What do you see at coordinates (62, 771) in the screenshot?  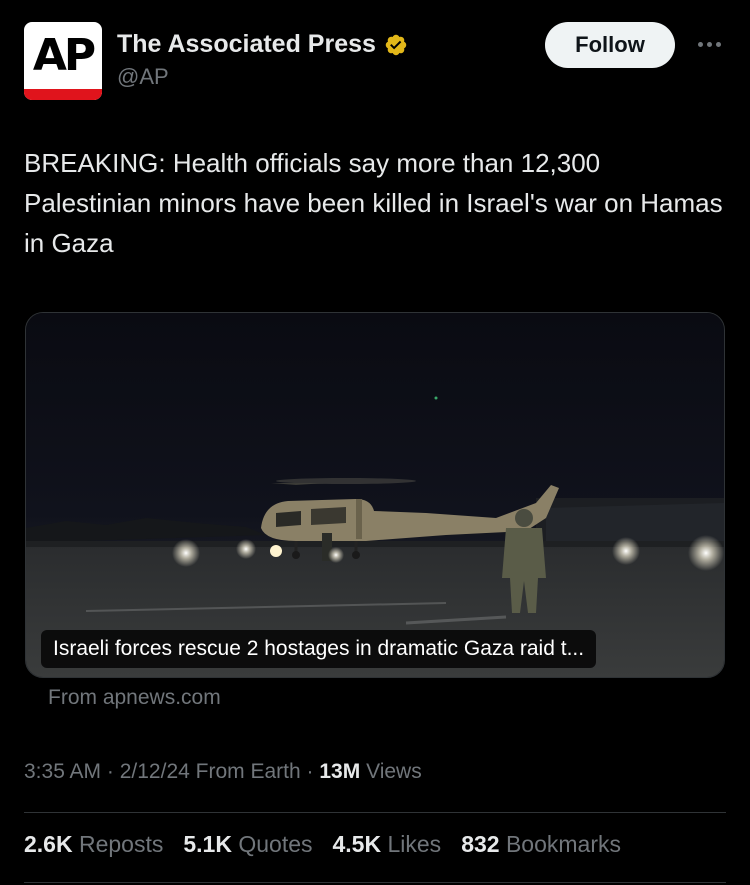 I see `tweet-time: 3:35 AM` at bounding box center [62, 771].